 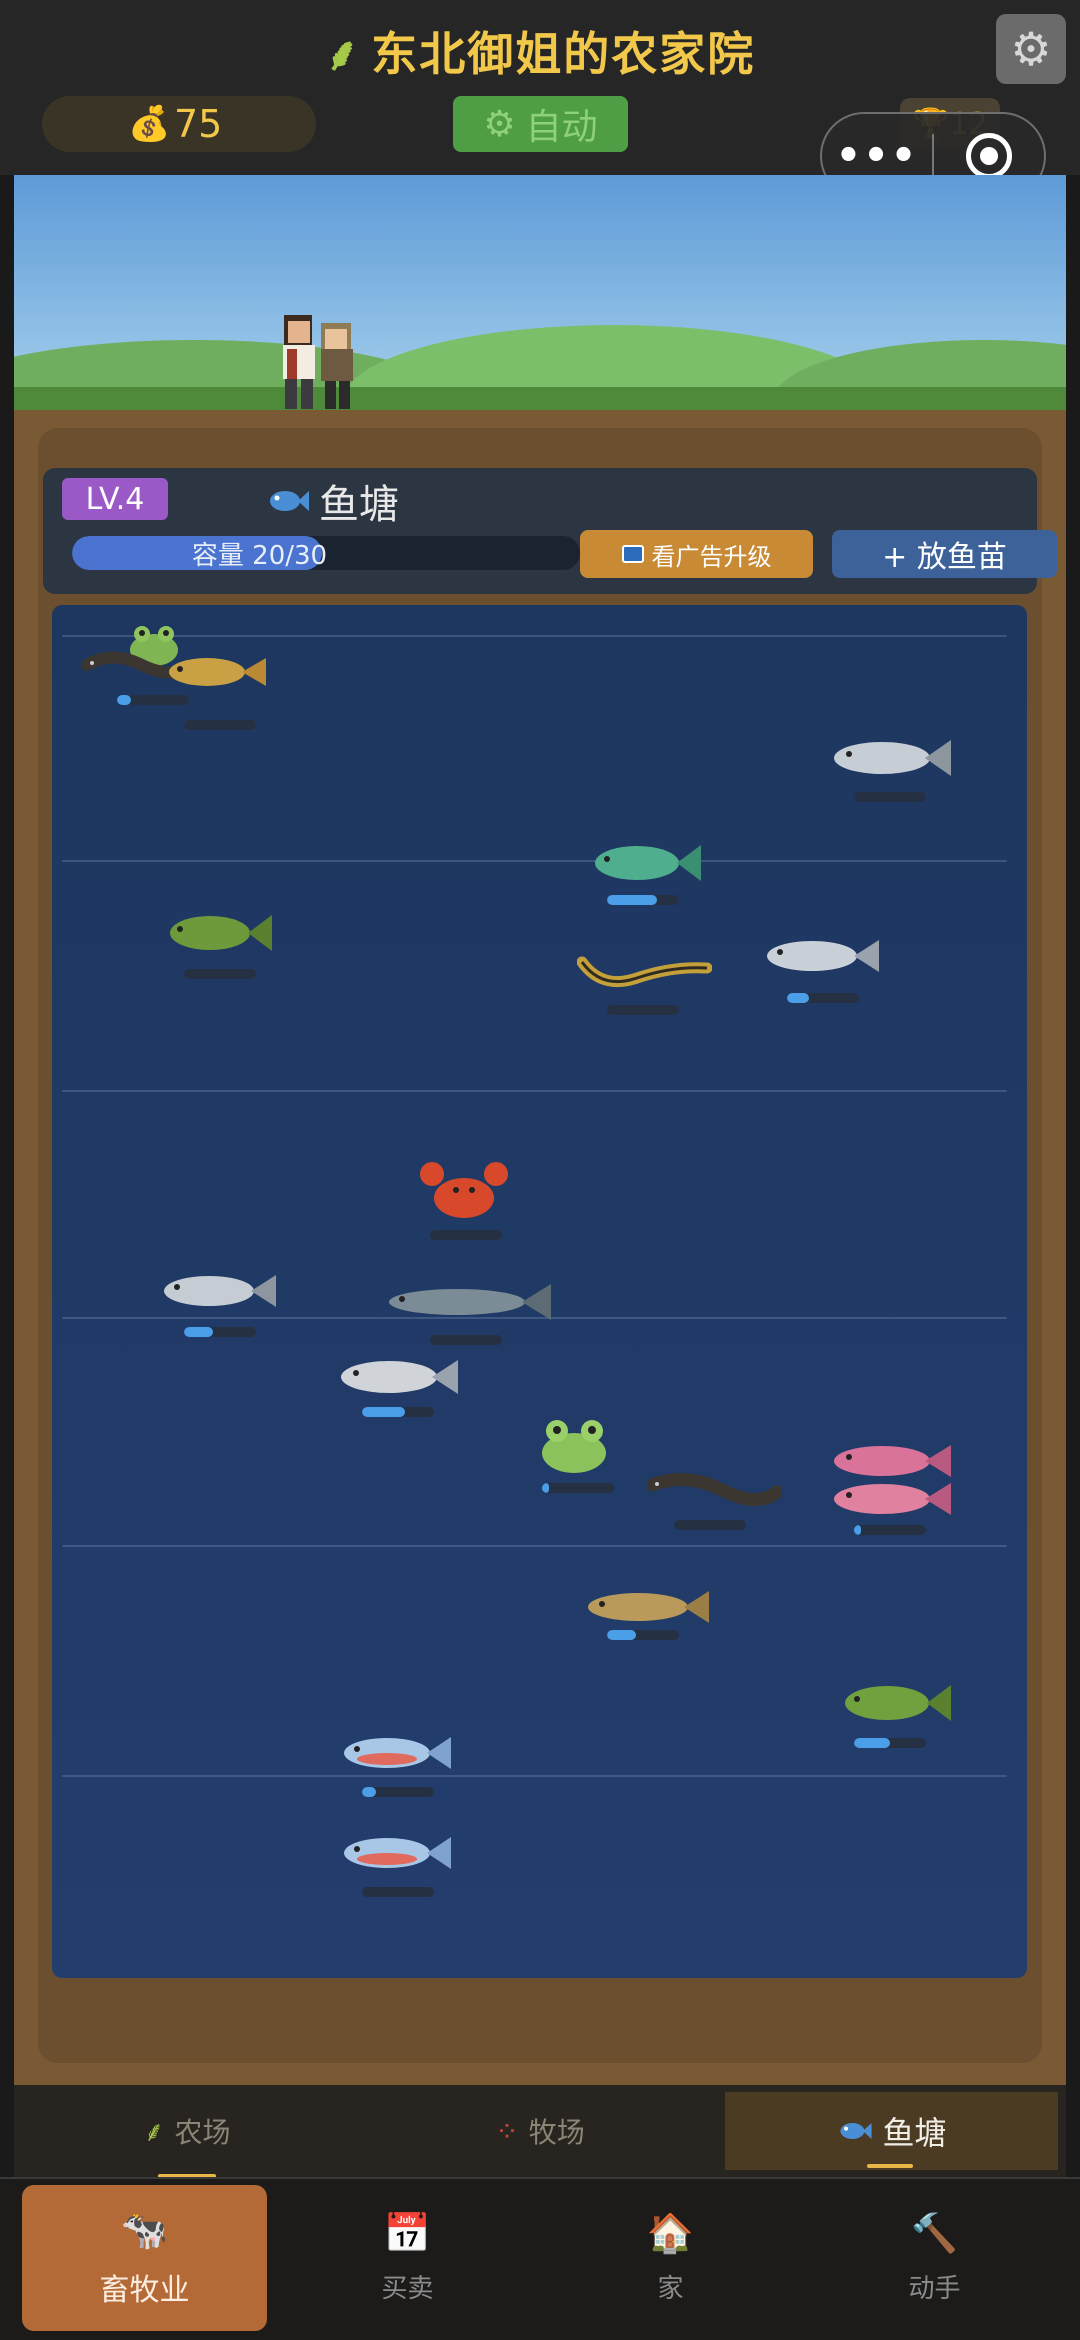 What do you see at coordinates (914, 2133) in the screenshot?
I see `tab-pond-label: 鱼塘` at bounding box center [914, 2133].